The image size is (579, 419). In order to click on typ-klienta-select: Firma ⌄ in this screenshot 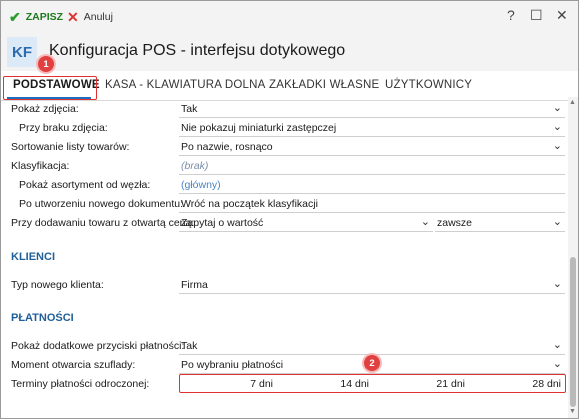, I will do `click(372, 285)`.